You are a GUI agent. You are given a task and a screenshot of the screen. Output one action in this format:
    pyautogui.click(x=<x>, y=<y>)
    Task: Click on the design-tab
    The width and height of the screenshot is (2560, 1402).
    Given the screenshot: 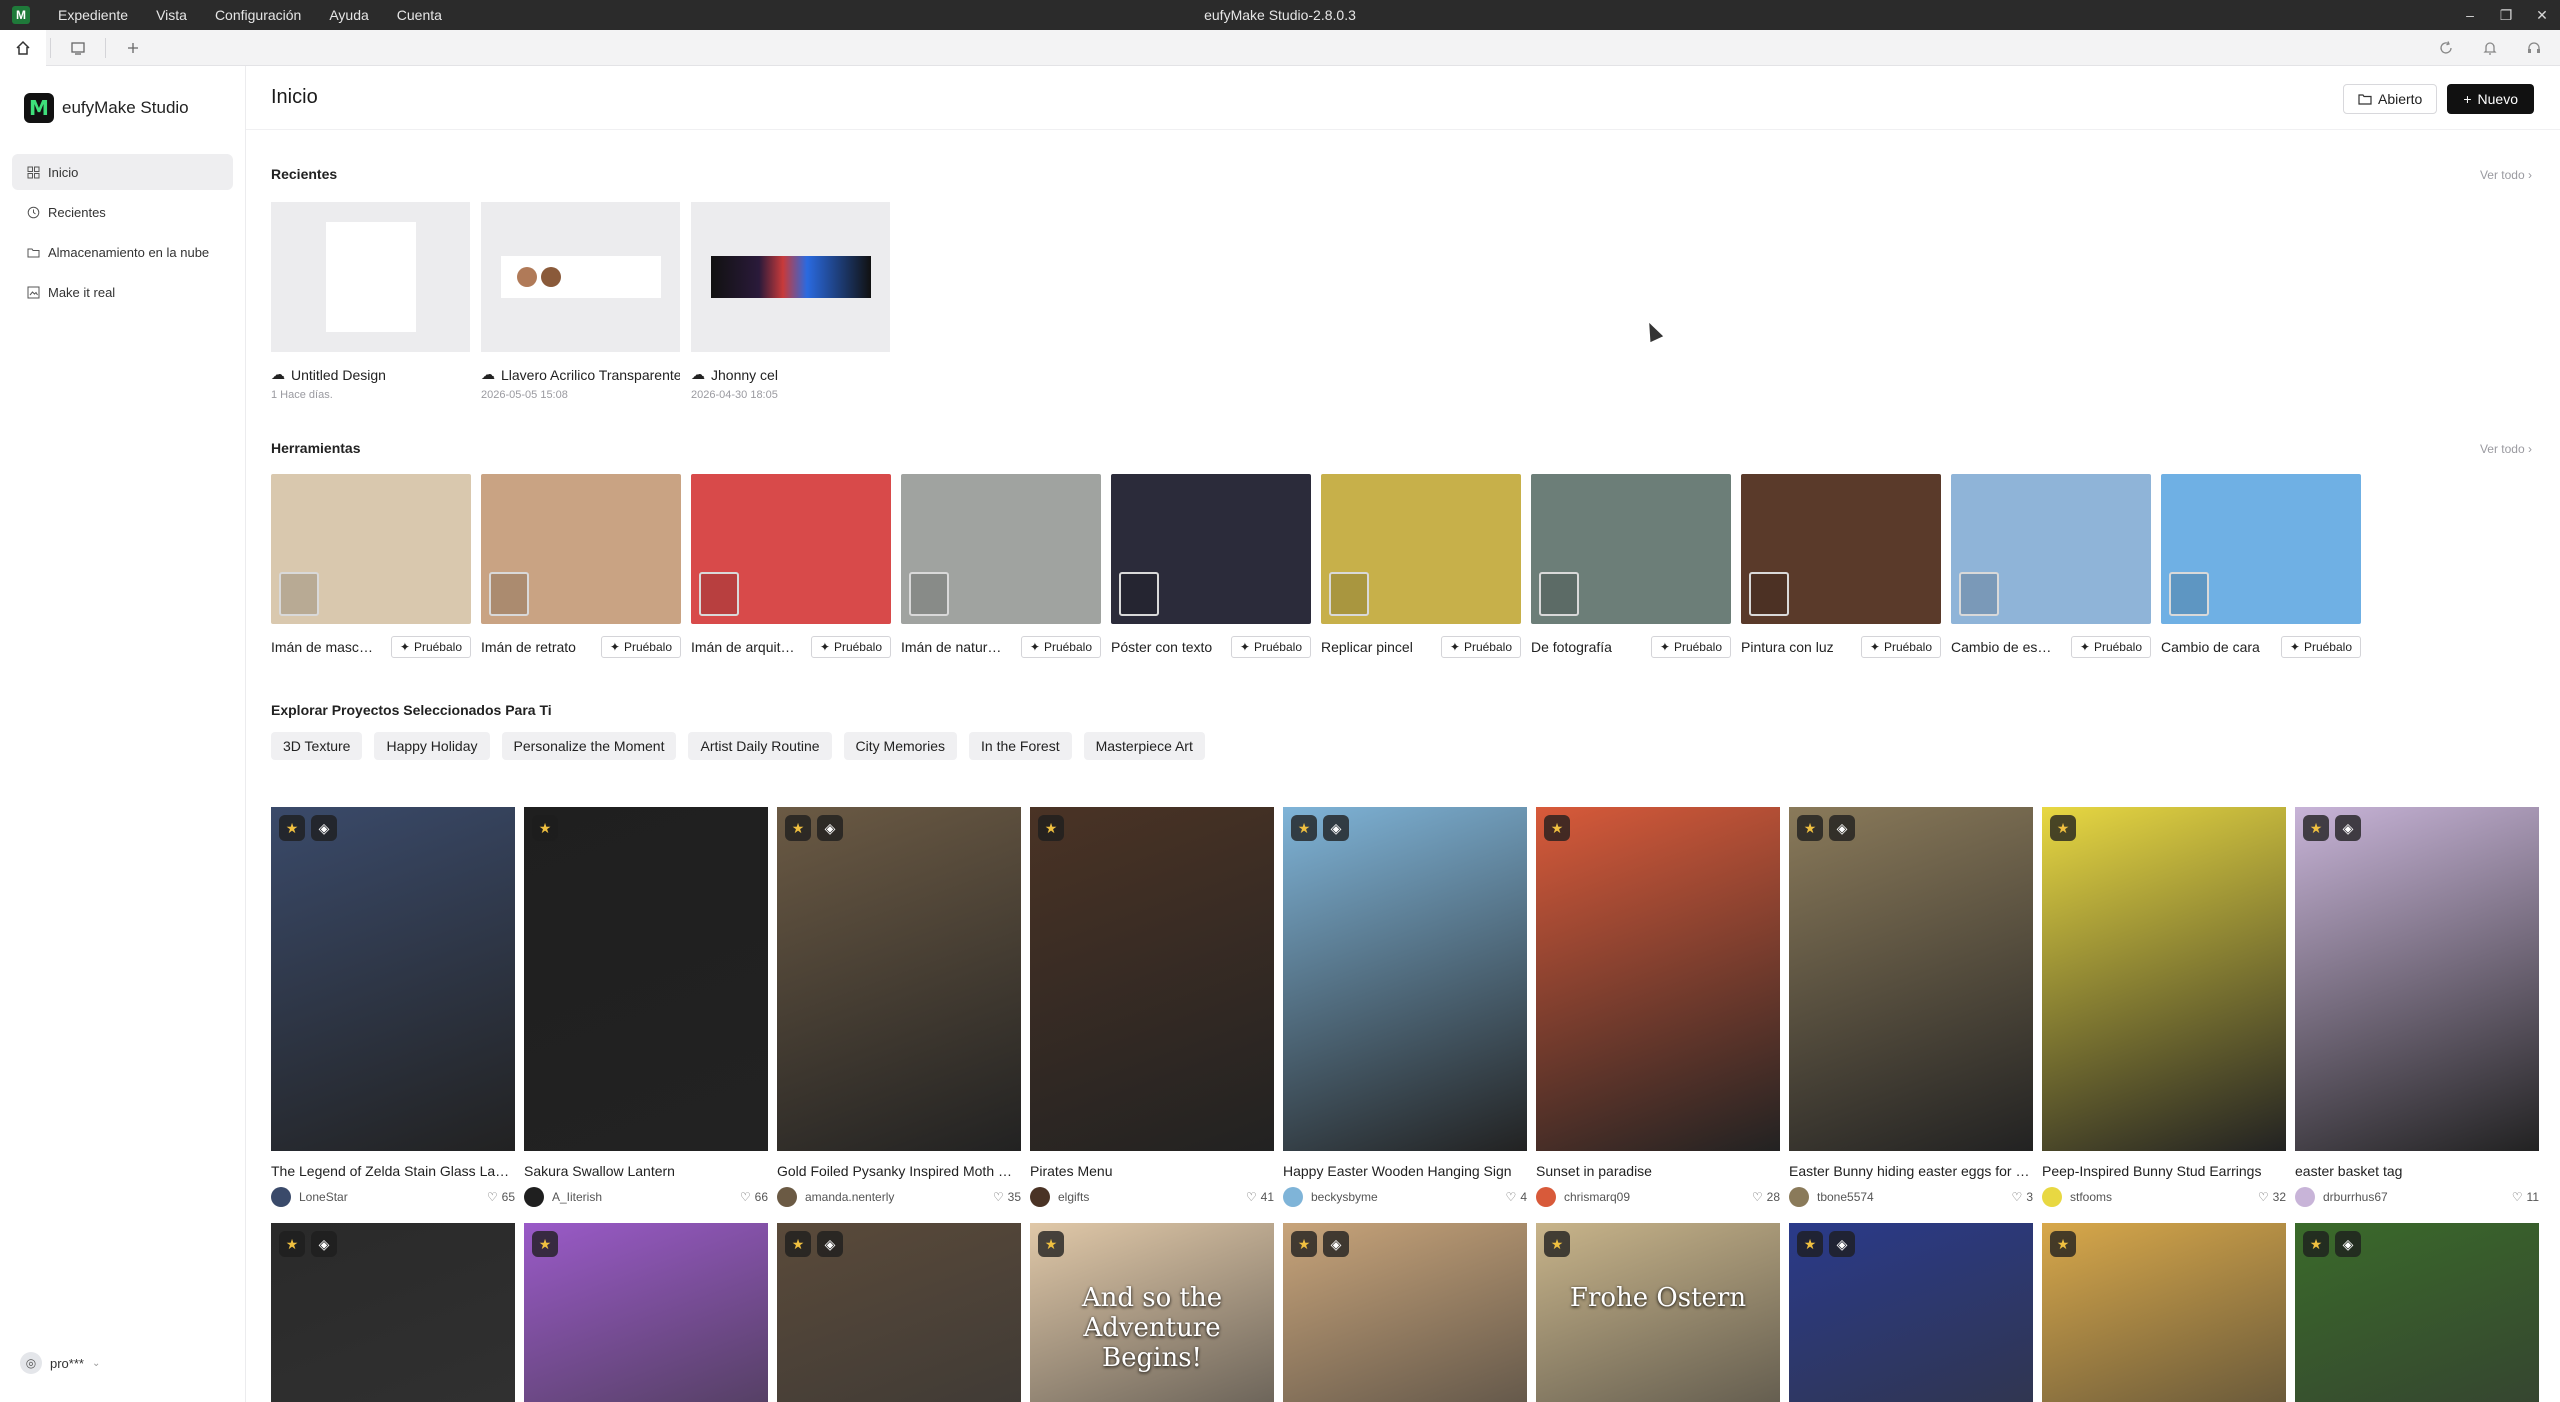 What is the action you would take?
    pyautogui.click(x=78, y=48)
    